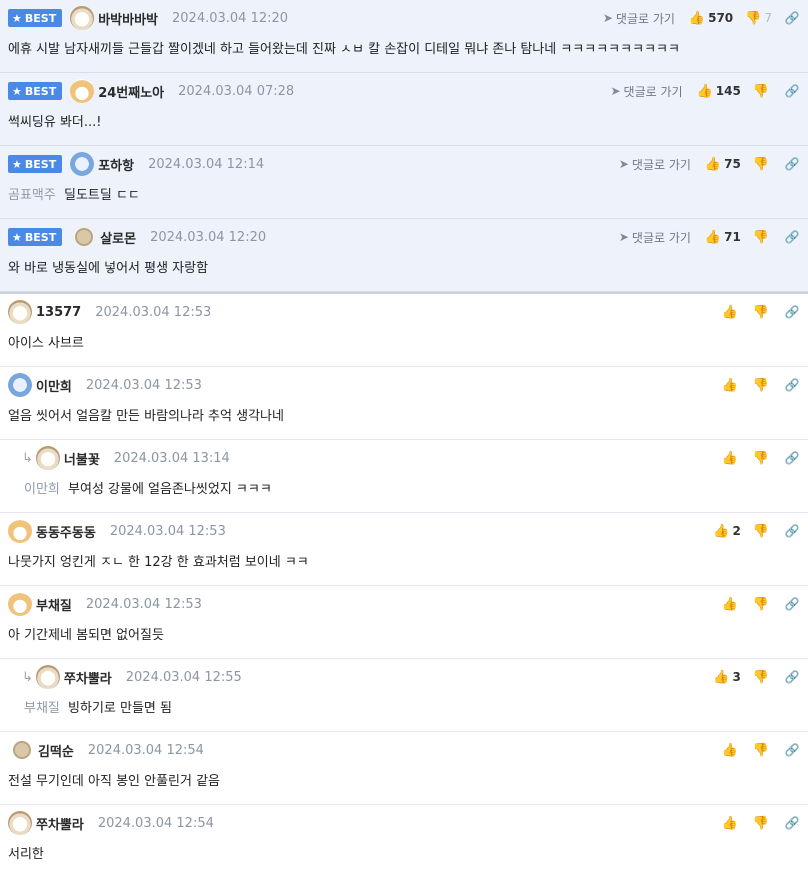 This screenshot has height=871, width=808. I want to click on comment-text: 와 바로 냉동실에 넣어서 평생 자랑함, so click(108, 268).